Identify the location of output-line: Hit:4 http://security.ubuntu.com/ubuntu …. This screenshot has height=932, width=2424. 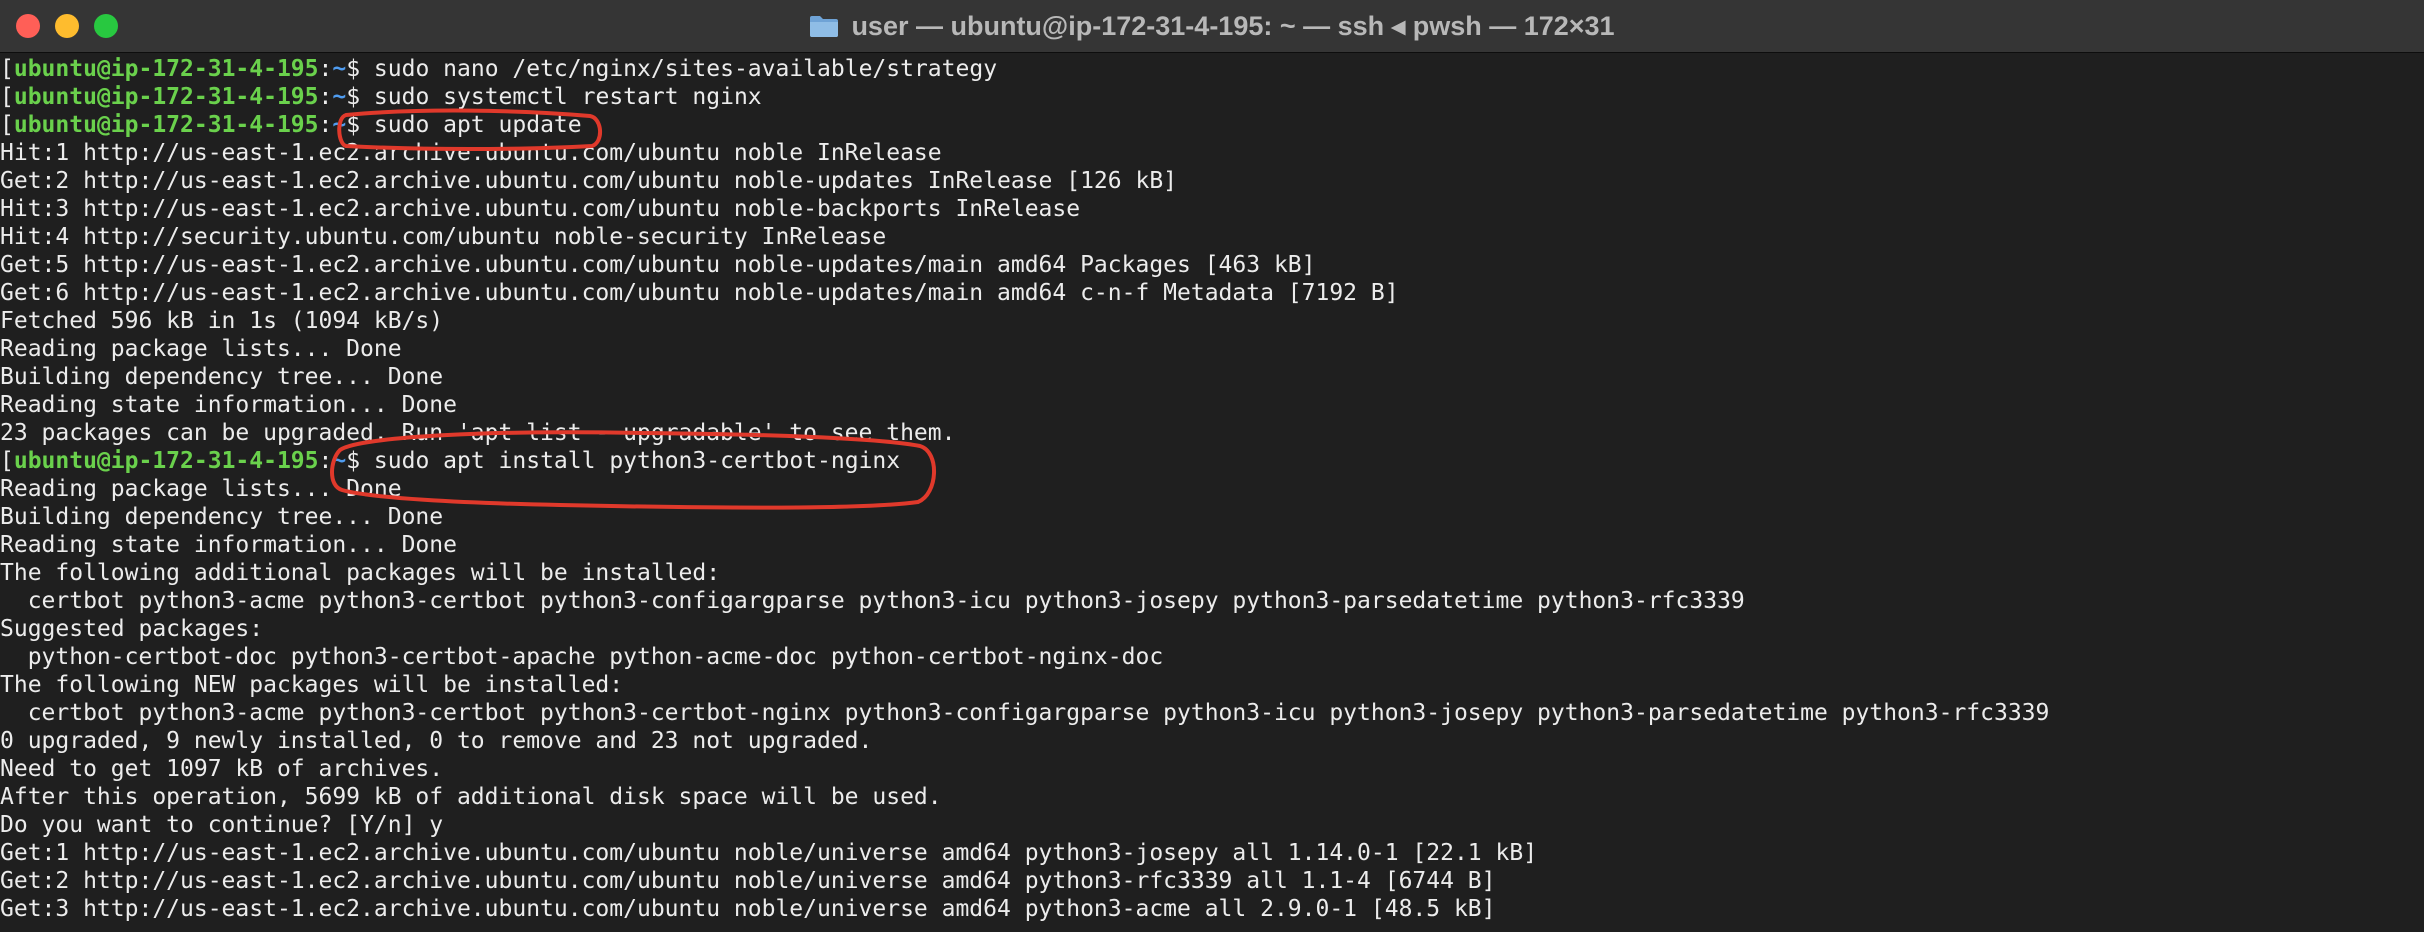
(443, 237).